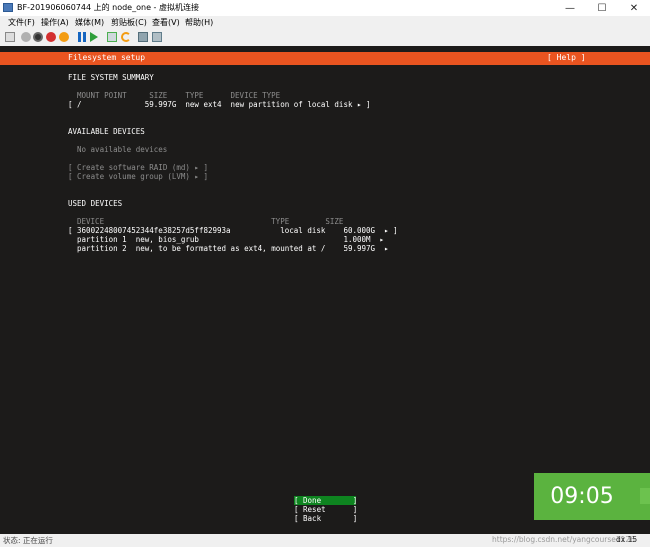  I want to click on menu-action: 操作(A), so click(55, 22).